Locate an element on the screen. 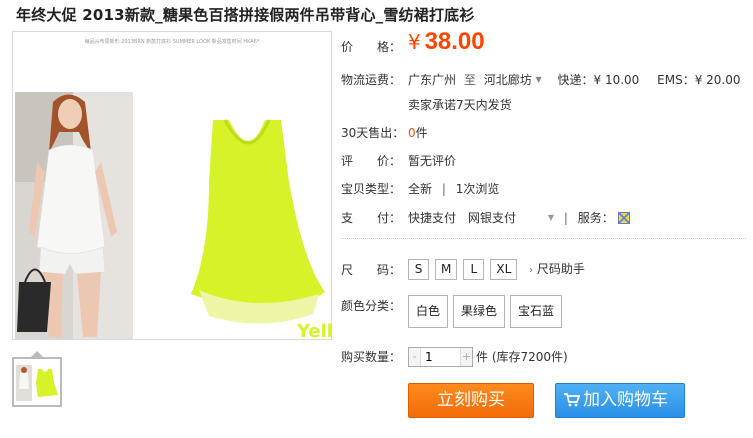 This screenshot has height=438, width=753. add-to-cart-button: 加入购物车 is located at coordinates (620, 400).